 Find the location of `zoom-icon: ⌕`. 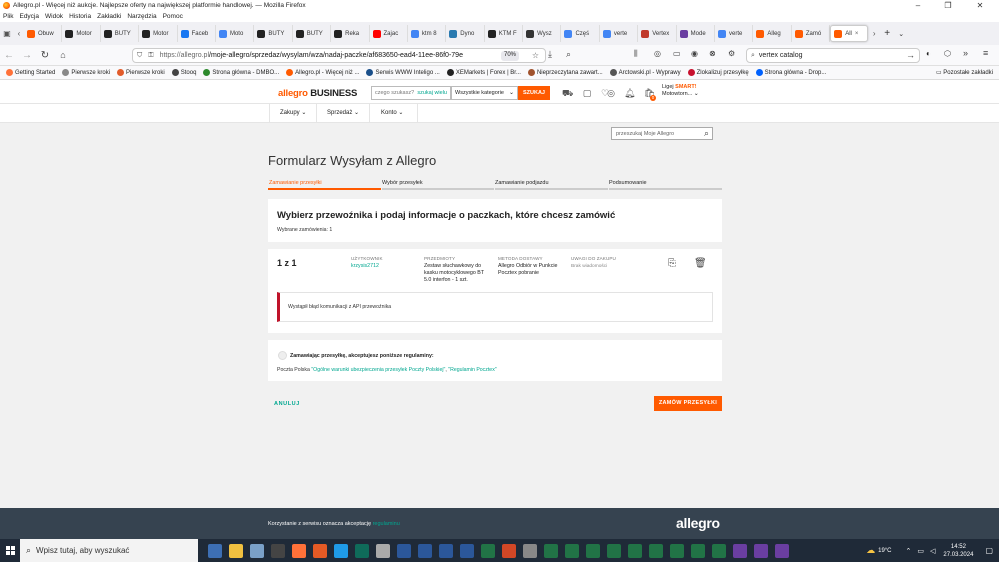

zoom-icon: ⌕ is located at coordinates (568, 54).